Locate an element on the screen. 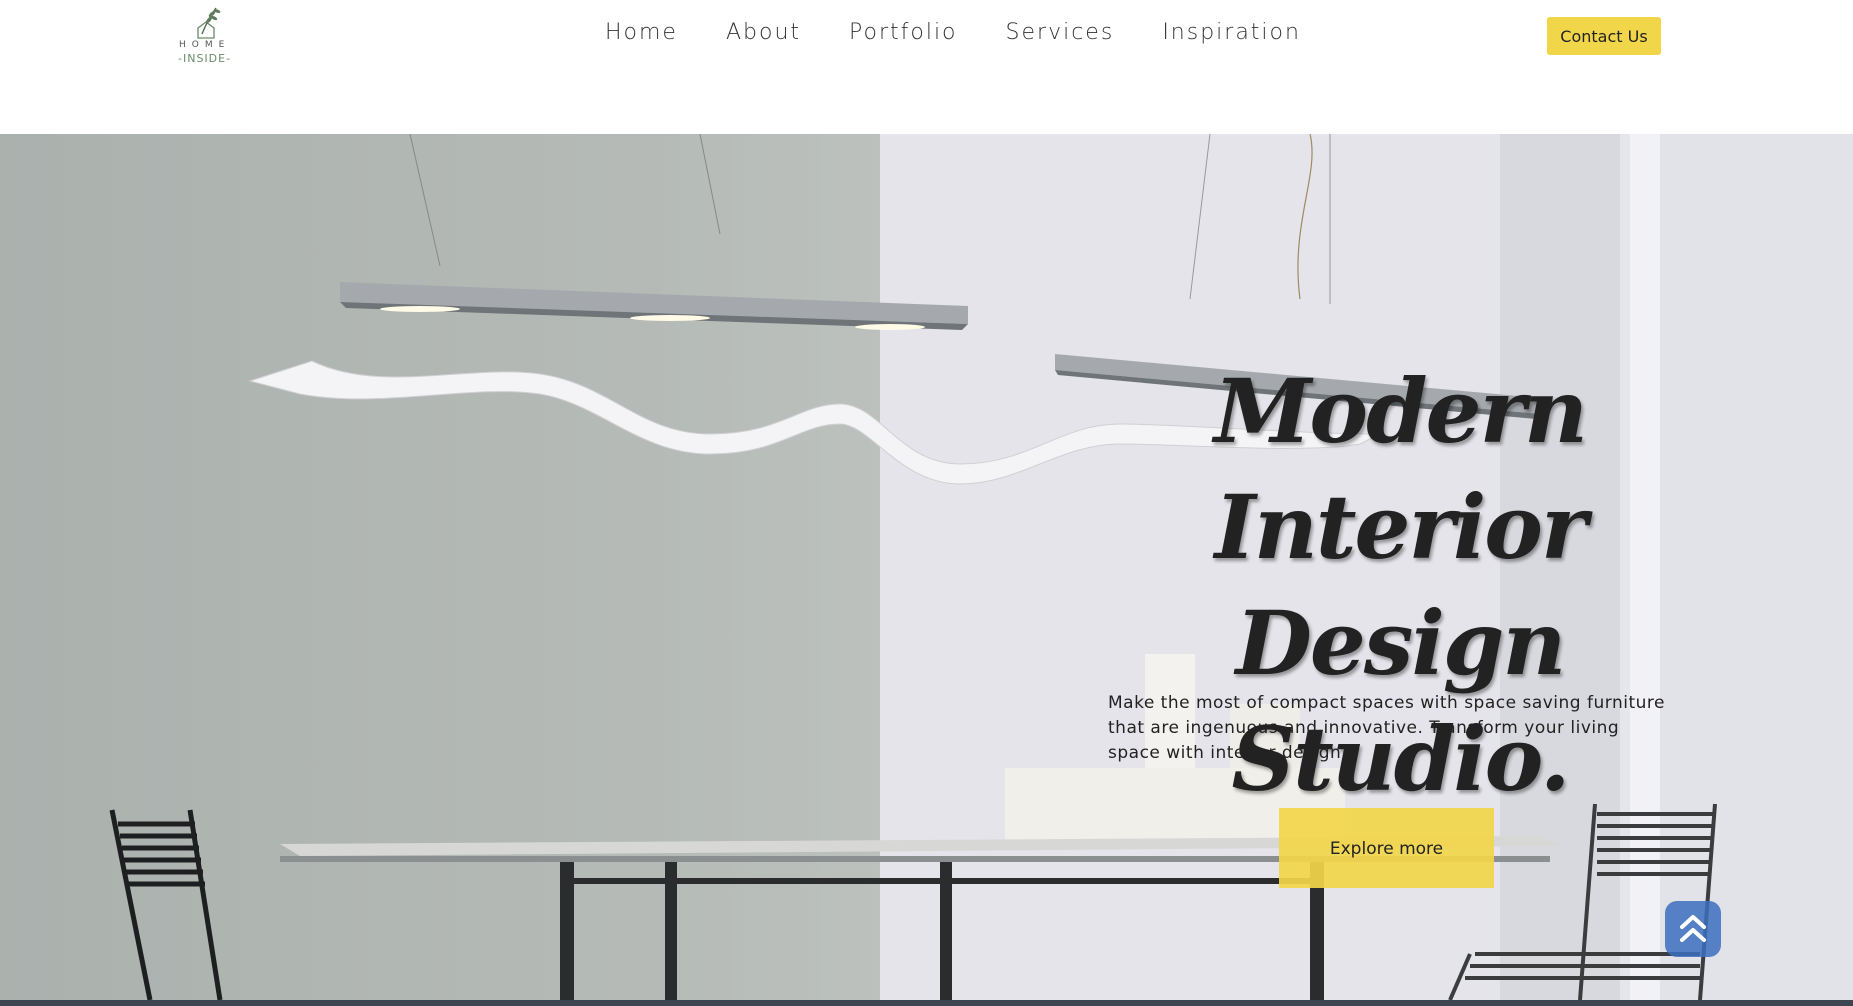 The width and height of the screenshot is (1853, 1006). scroll-to-top-button is located at coordinates (1693, 929).